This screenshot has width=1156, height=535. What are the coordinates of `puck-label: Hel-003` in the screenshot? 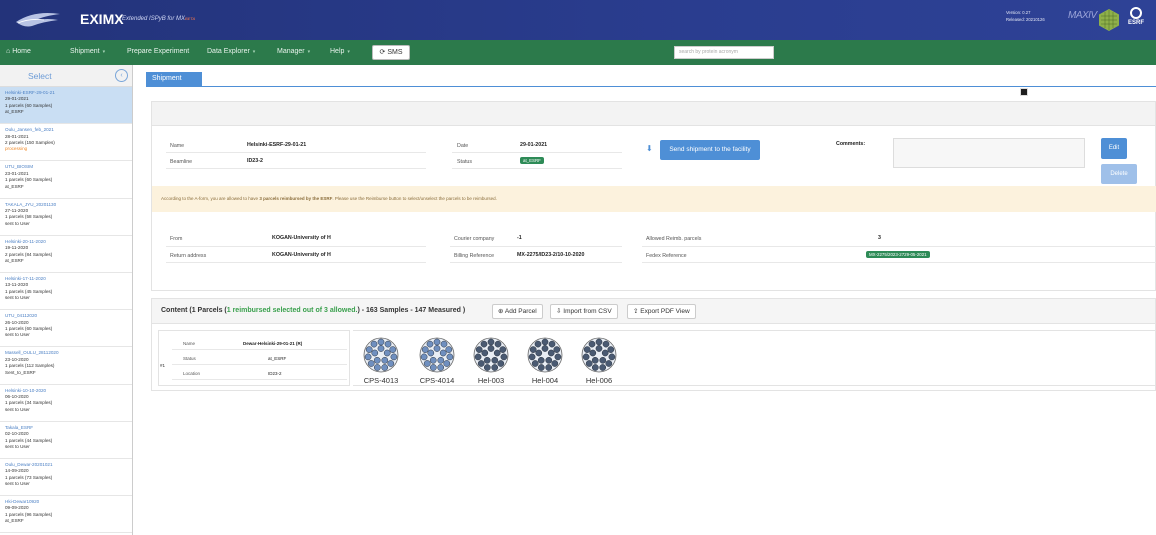 It's located at (491, 380).